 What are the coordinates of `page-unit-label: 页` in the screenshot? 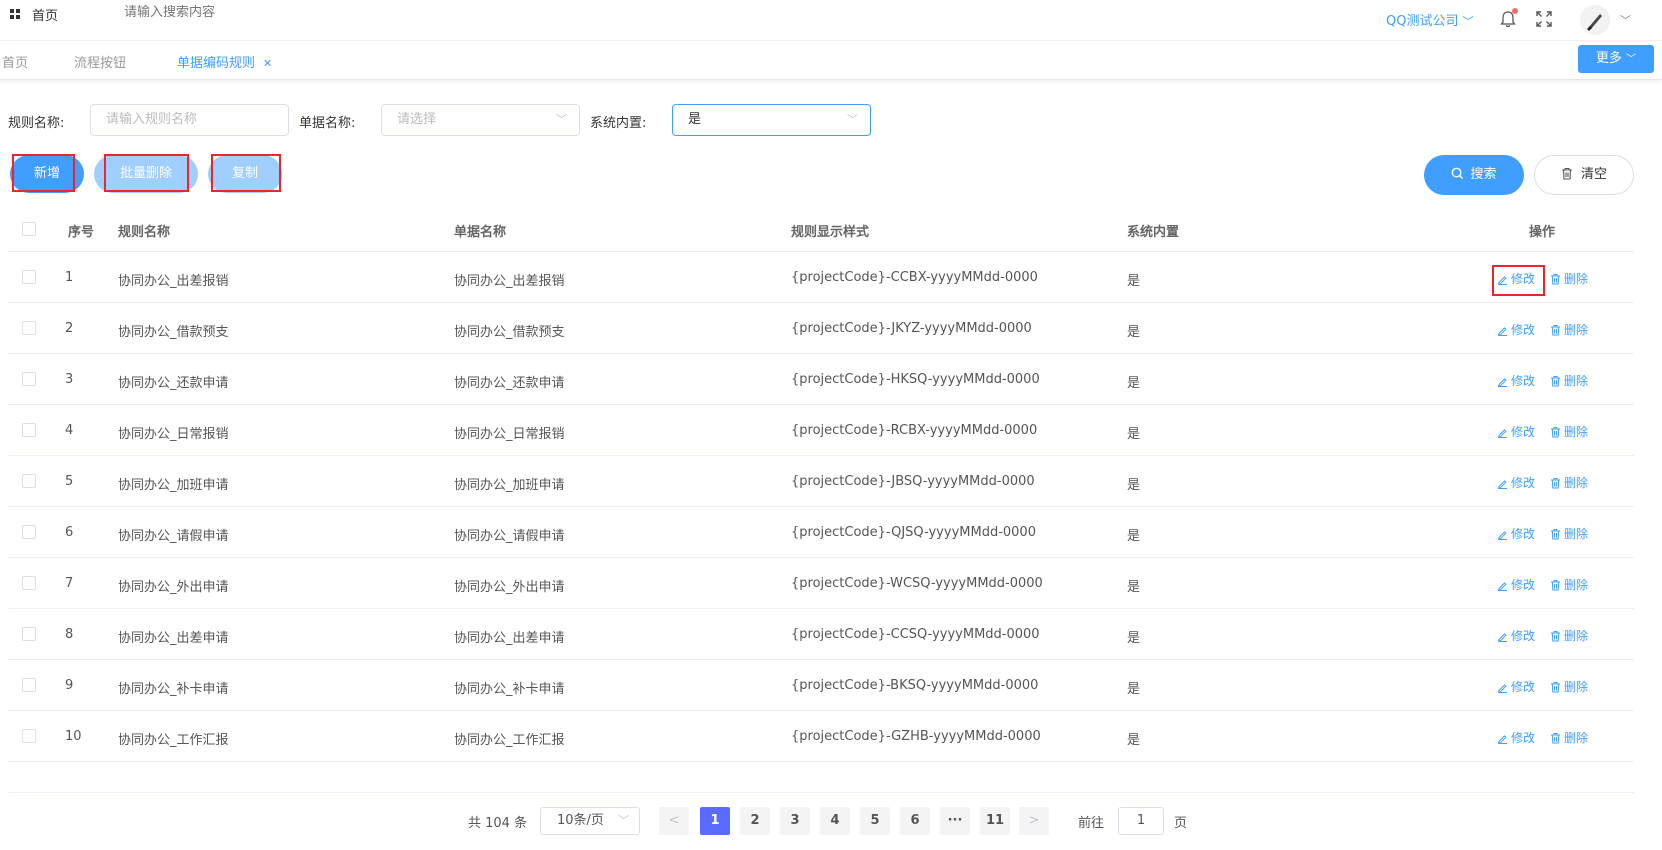 It's located at (1181, 823).